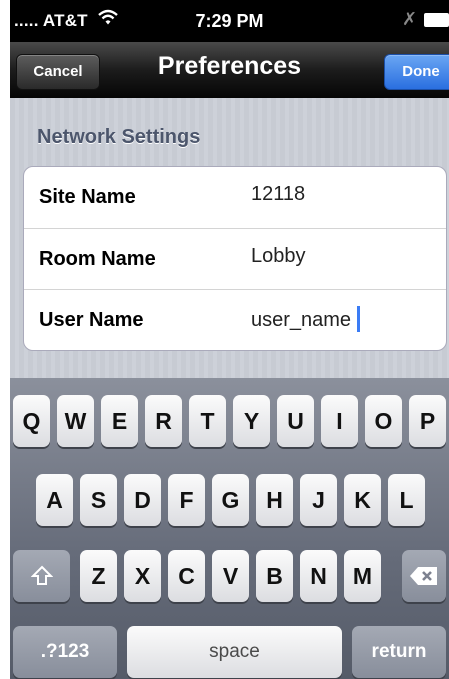 The width and height of the screenshot is (449, 679). Describe the element at coordinates (235, 197) in the screenshot. I see `site-name-row: Site Name 12118` at that location.